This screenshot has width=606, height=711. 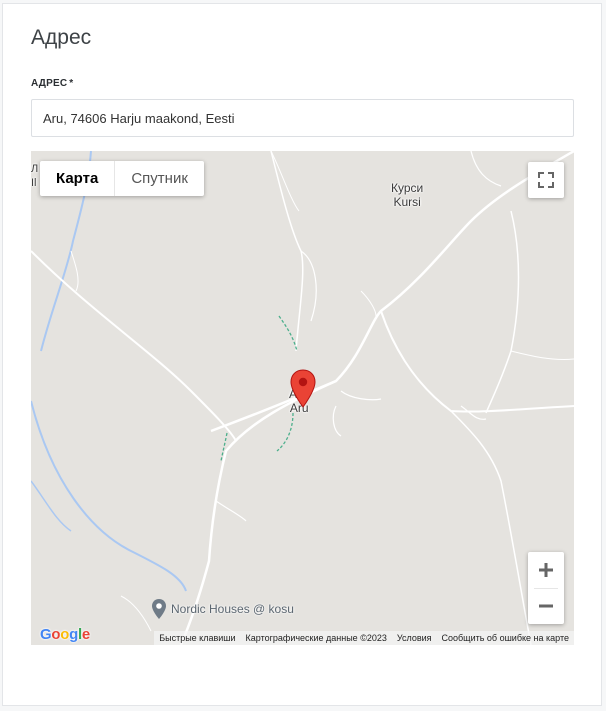 What do you see at coordinates (505, 638) in the screenshot?
I see `report-error-link: Сообщить об ошибке на карте` at bounding box center [505, 638].